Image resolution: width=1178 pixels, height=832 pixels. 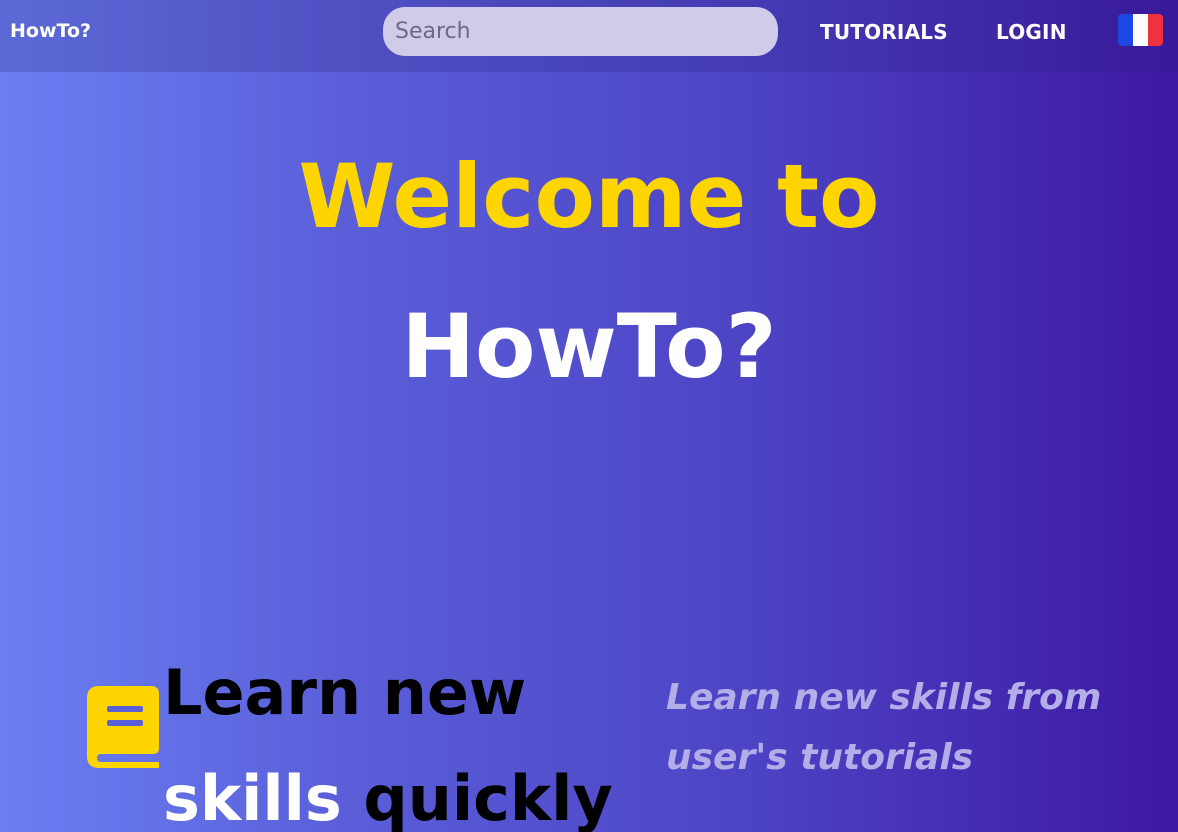 I want to click on hero-title-brand: HowTo?, so click(x=589, y=346).